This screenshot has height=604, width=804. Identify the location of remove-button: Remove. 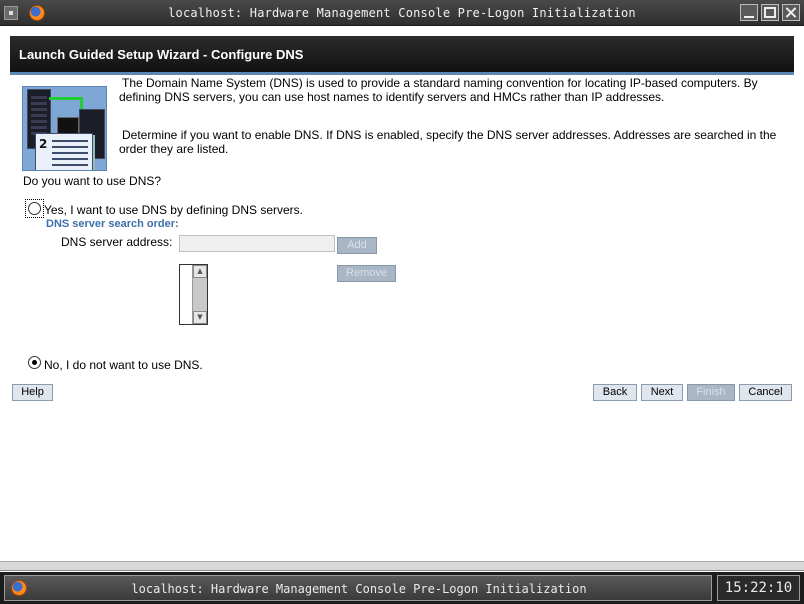
(366, 273).